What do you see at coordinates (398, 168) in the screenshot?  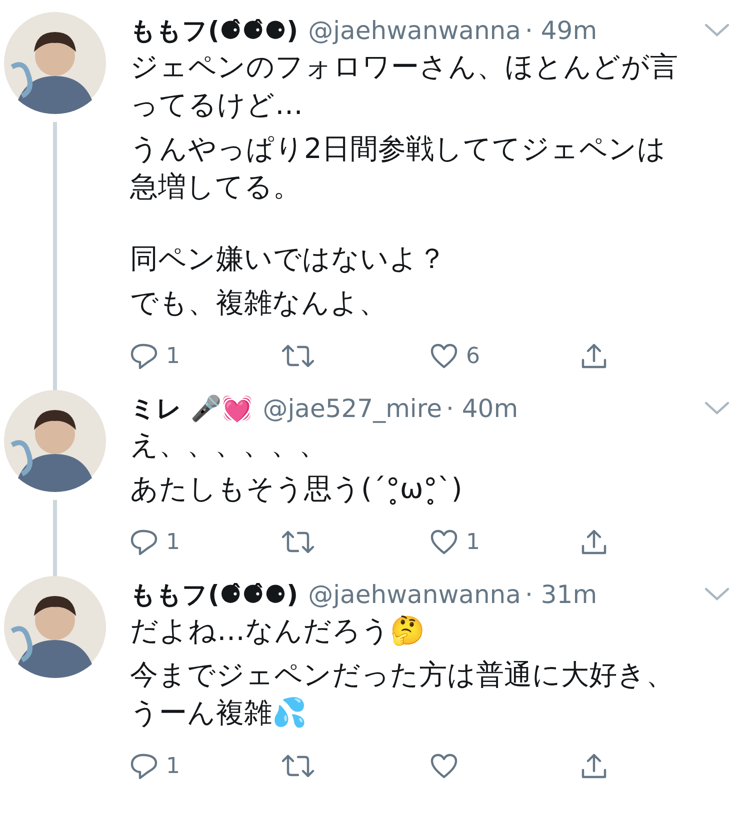 I see `tweet-text: うんやっぱり2日間参戦しててジェペンは急増してる。` at bounding box center [398, 168].